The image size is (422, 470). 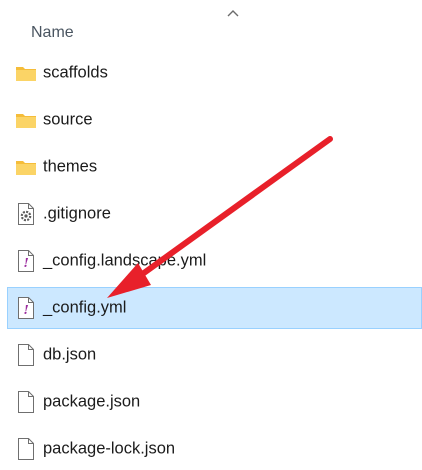 What do you see at coordinates (214, 214) in the screenshot?
I see `file-row-gitignore: .gitignore` at bounding box center [214, 214].